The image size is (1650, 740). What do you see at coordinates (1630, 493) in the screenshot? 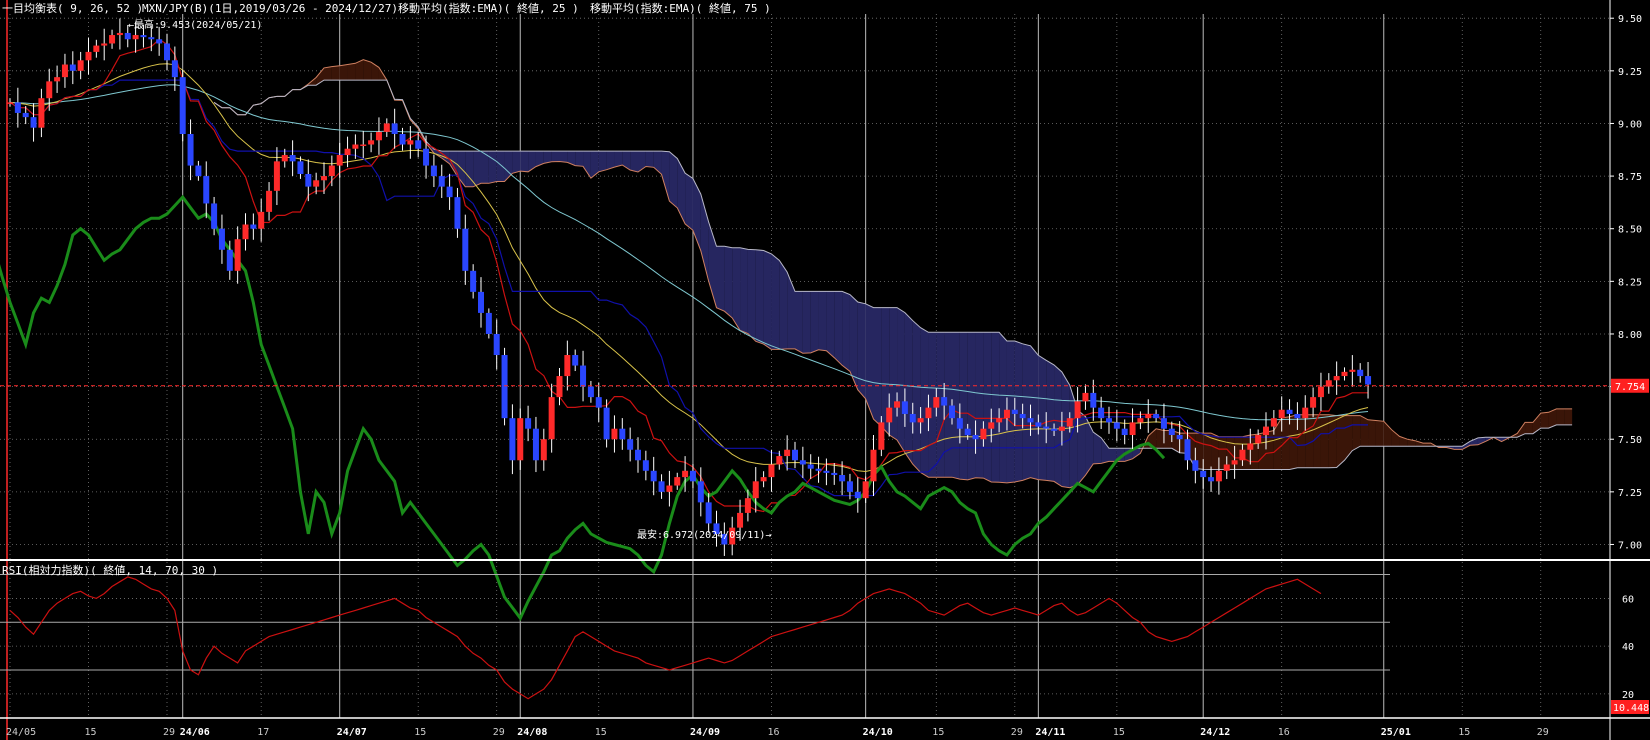
I see `price-tick-label: 7.25` at bounding box center [1630, 493].